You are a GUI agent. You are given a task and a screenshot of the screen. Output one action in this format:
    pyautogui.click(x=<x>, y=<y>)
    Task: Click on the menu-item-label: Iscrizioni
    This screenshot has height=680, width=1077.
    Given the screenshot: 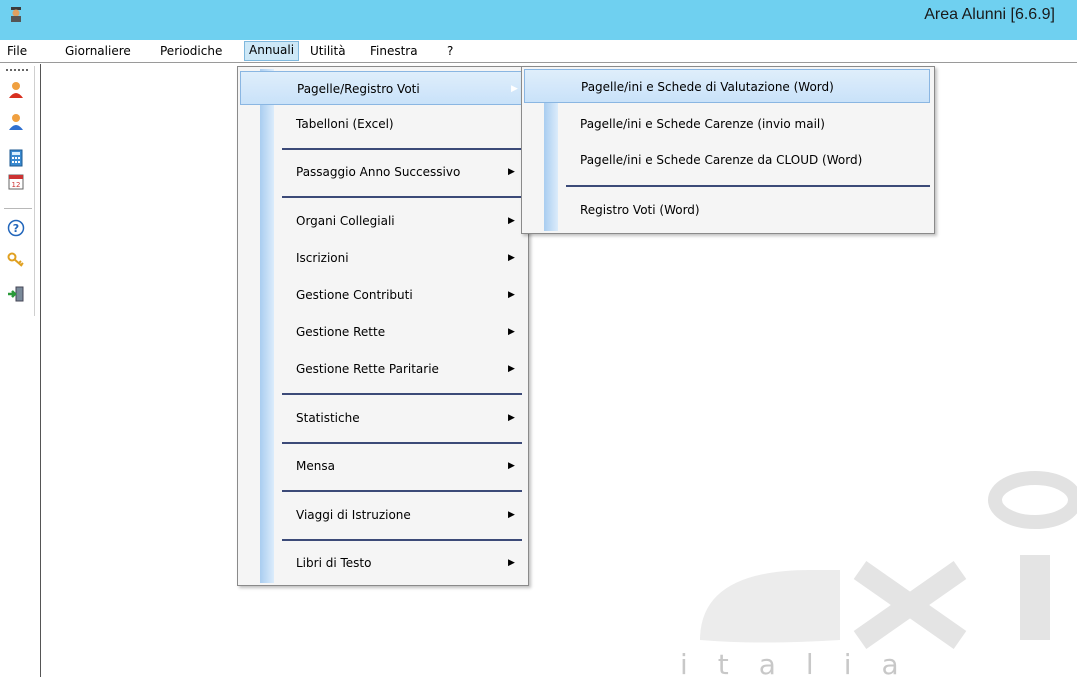 What is the action you would take?
    pyautogui.click(x=322, y=258)
    